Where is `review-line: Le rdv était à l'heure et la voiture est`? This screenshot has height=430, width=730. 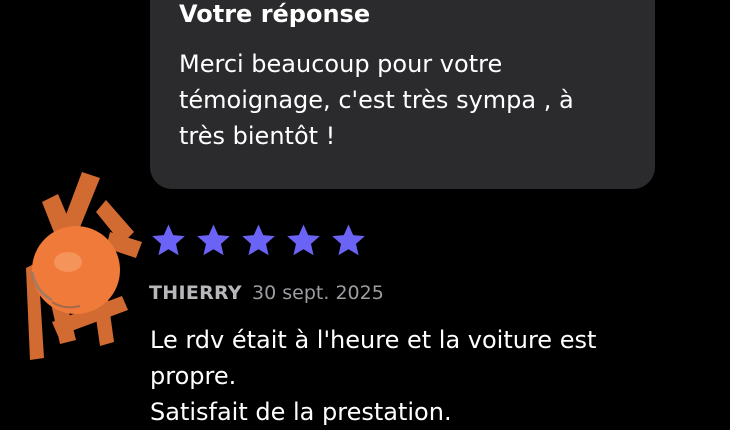 review-line: Le rdv était à l'heure et la voiture est is located at coordinates (373, 340).